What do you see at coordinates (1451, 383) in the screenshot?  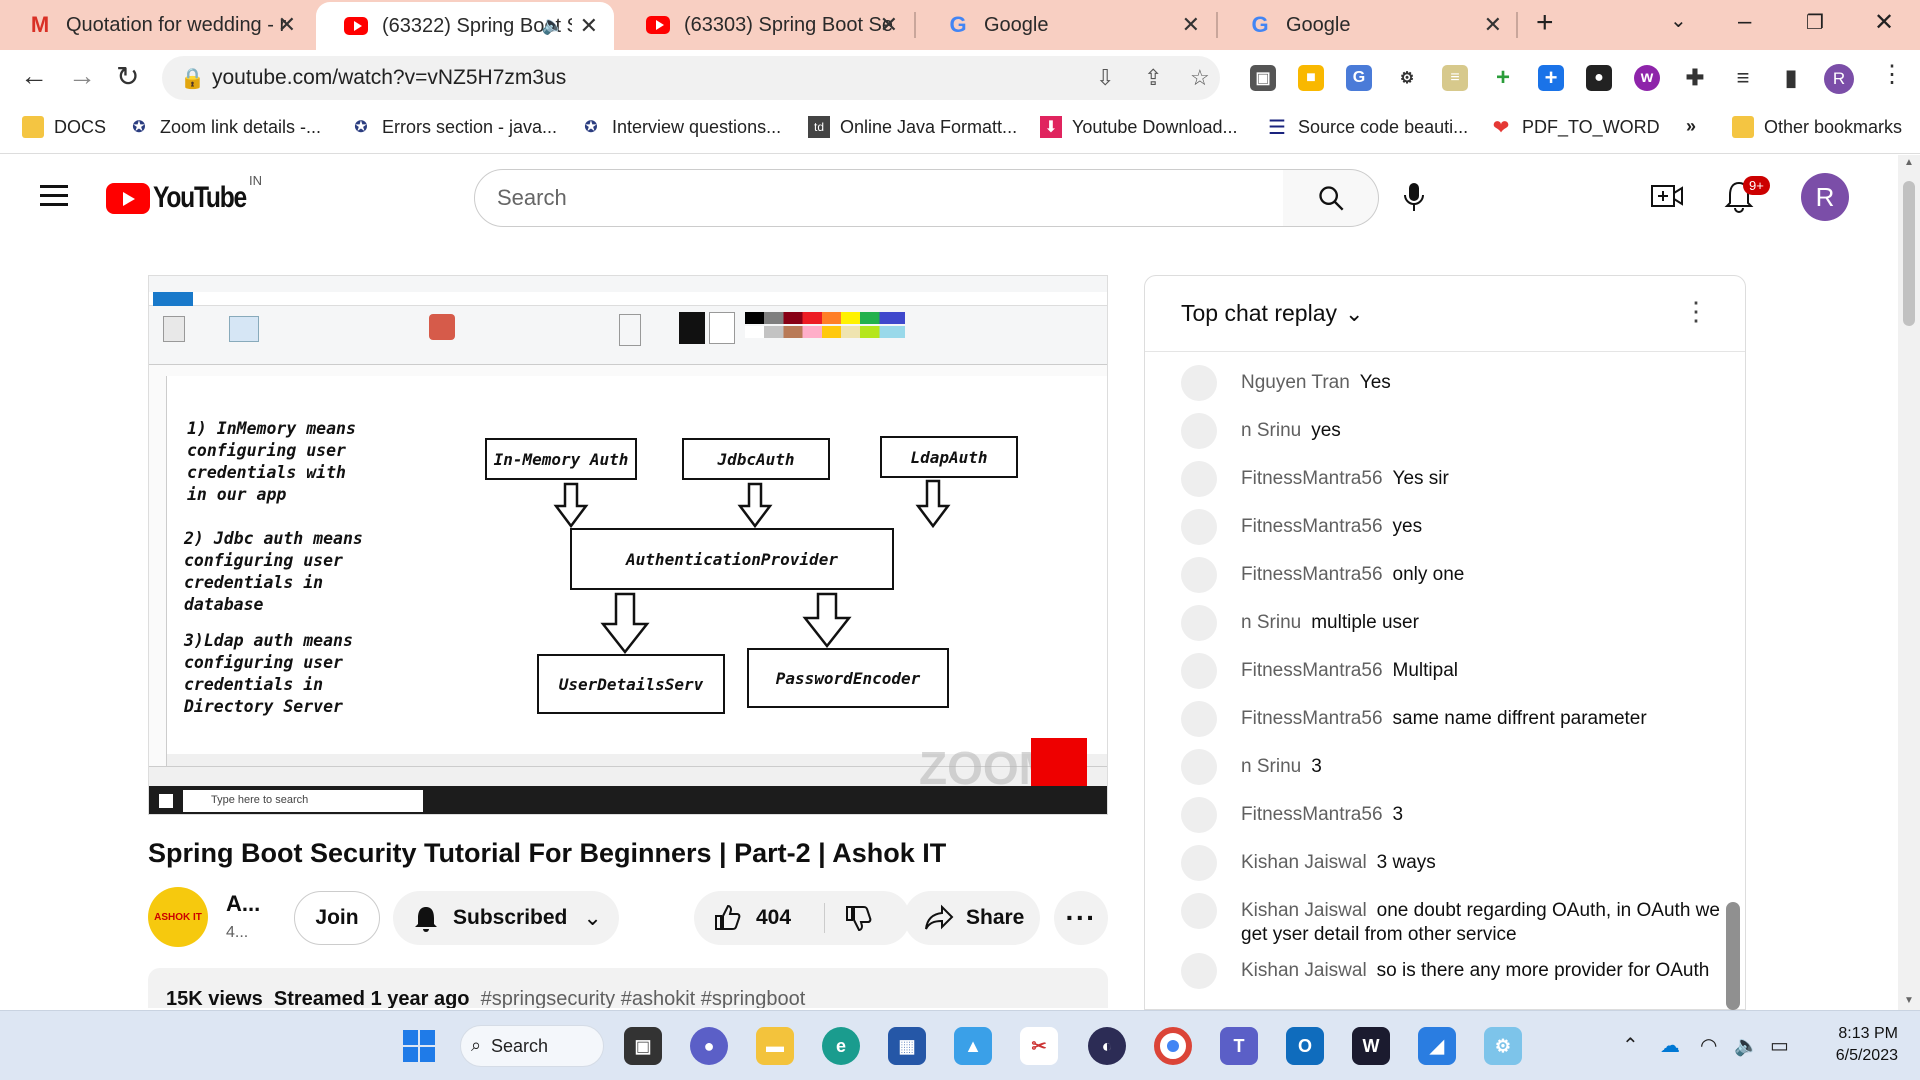 I see `chat-message: Nguyen Tran Yes` at bounding box center [1451, 383].